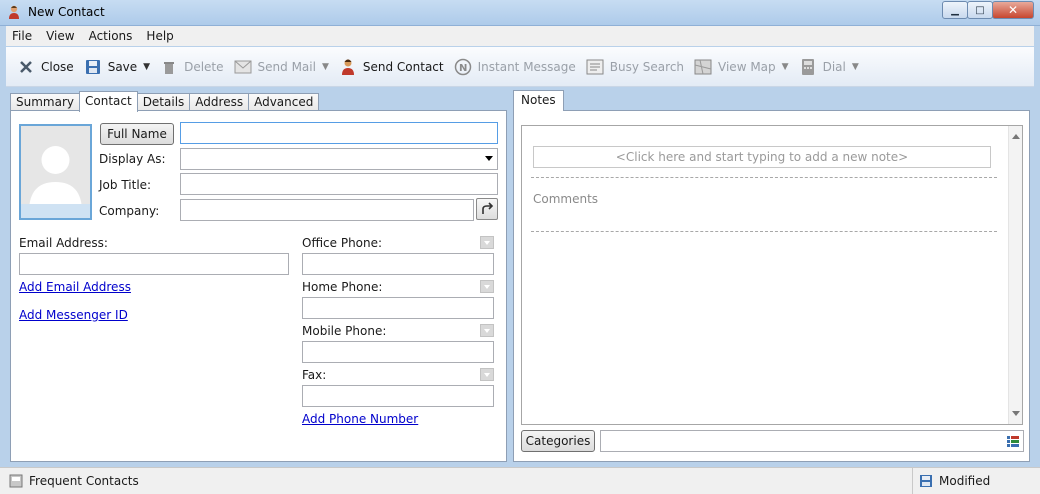  I want to click on menu-file: File, so click(22, 36).